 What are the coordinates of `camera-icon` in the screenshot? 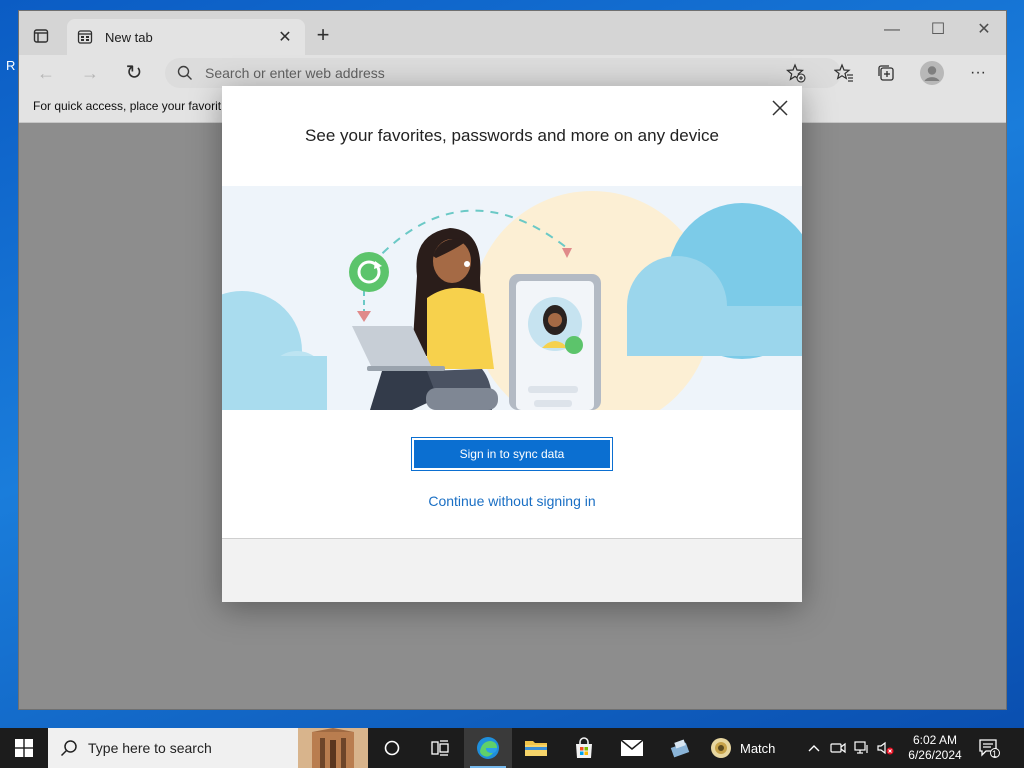 It's located at (838, 748).